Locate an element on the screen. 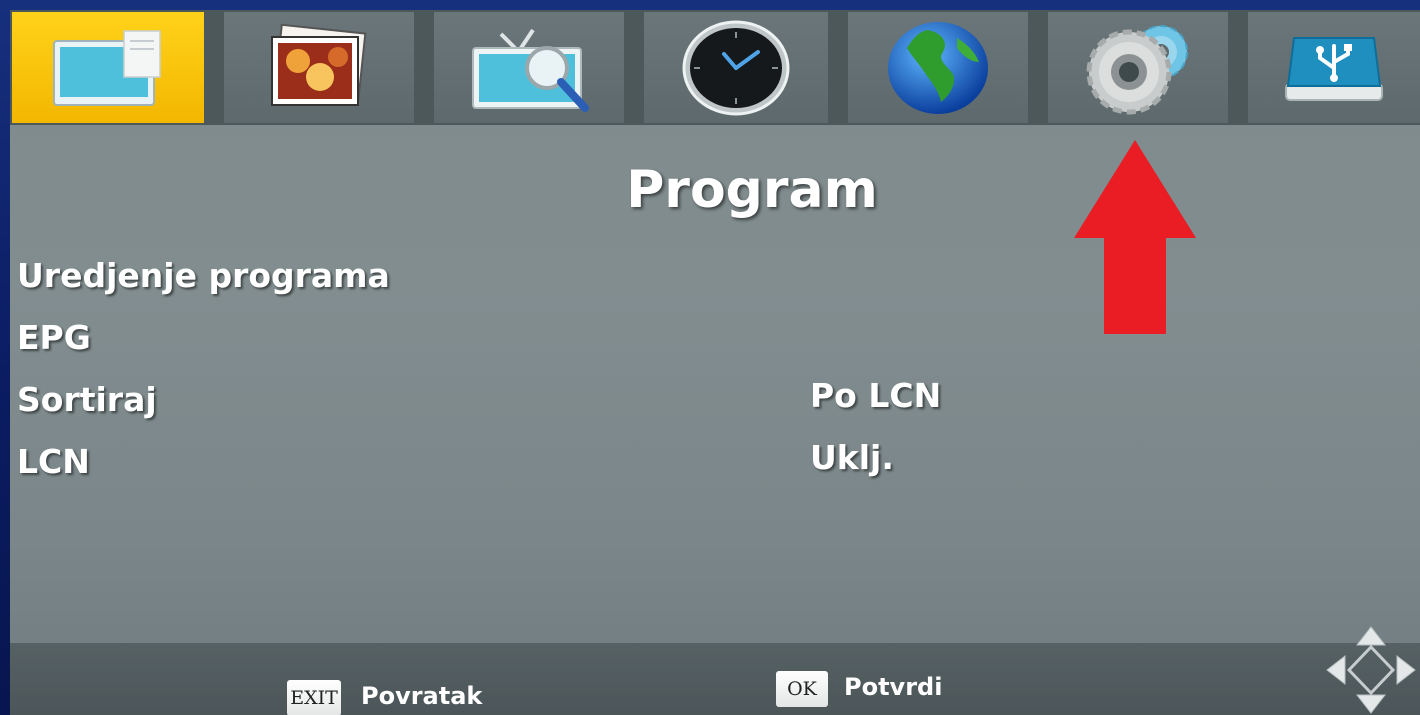 This screenshot has height=715, width=1420. menu-item-lcn: LCN is located at coordinates (53, 461).